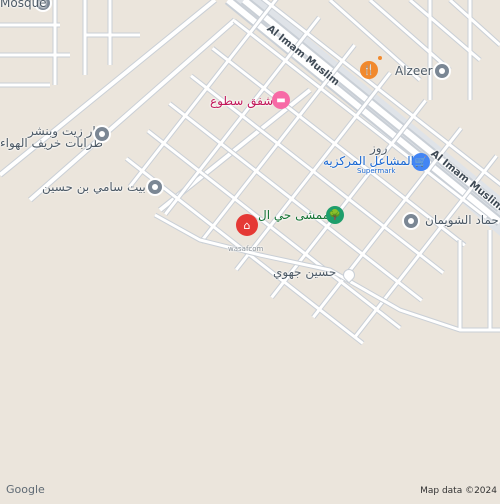 The image size is (500, 504). Describe the element at coordinates (293, 215) in the screenshot. I see `poi-label-mamsha: ممشى حي ال` at that location.